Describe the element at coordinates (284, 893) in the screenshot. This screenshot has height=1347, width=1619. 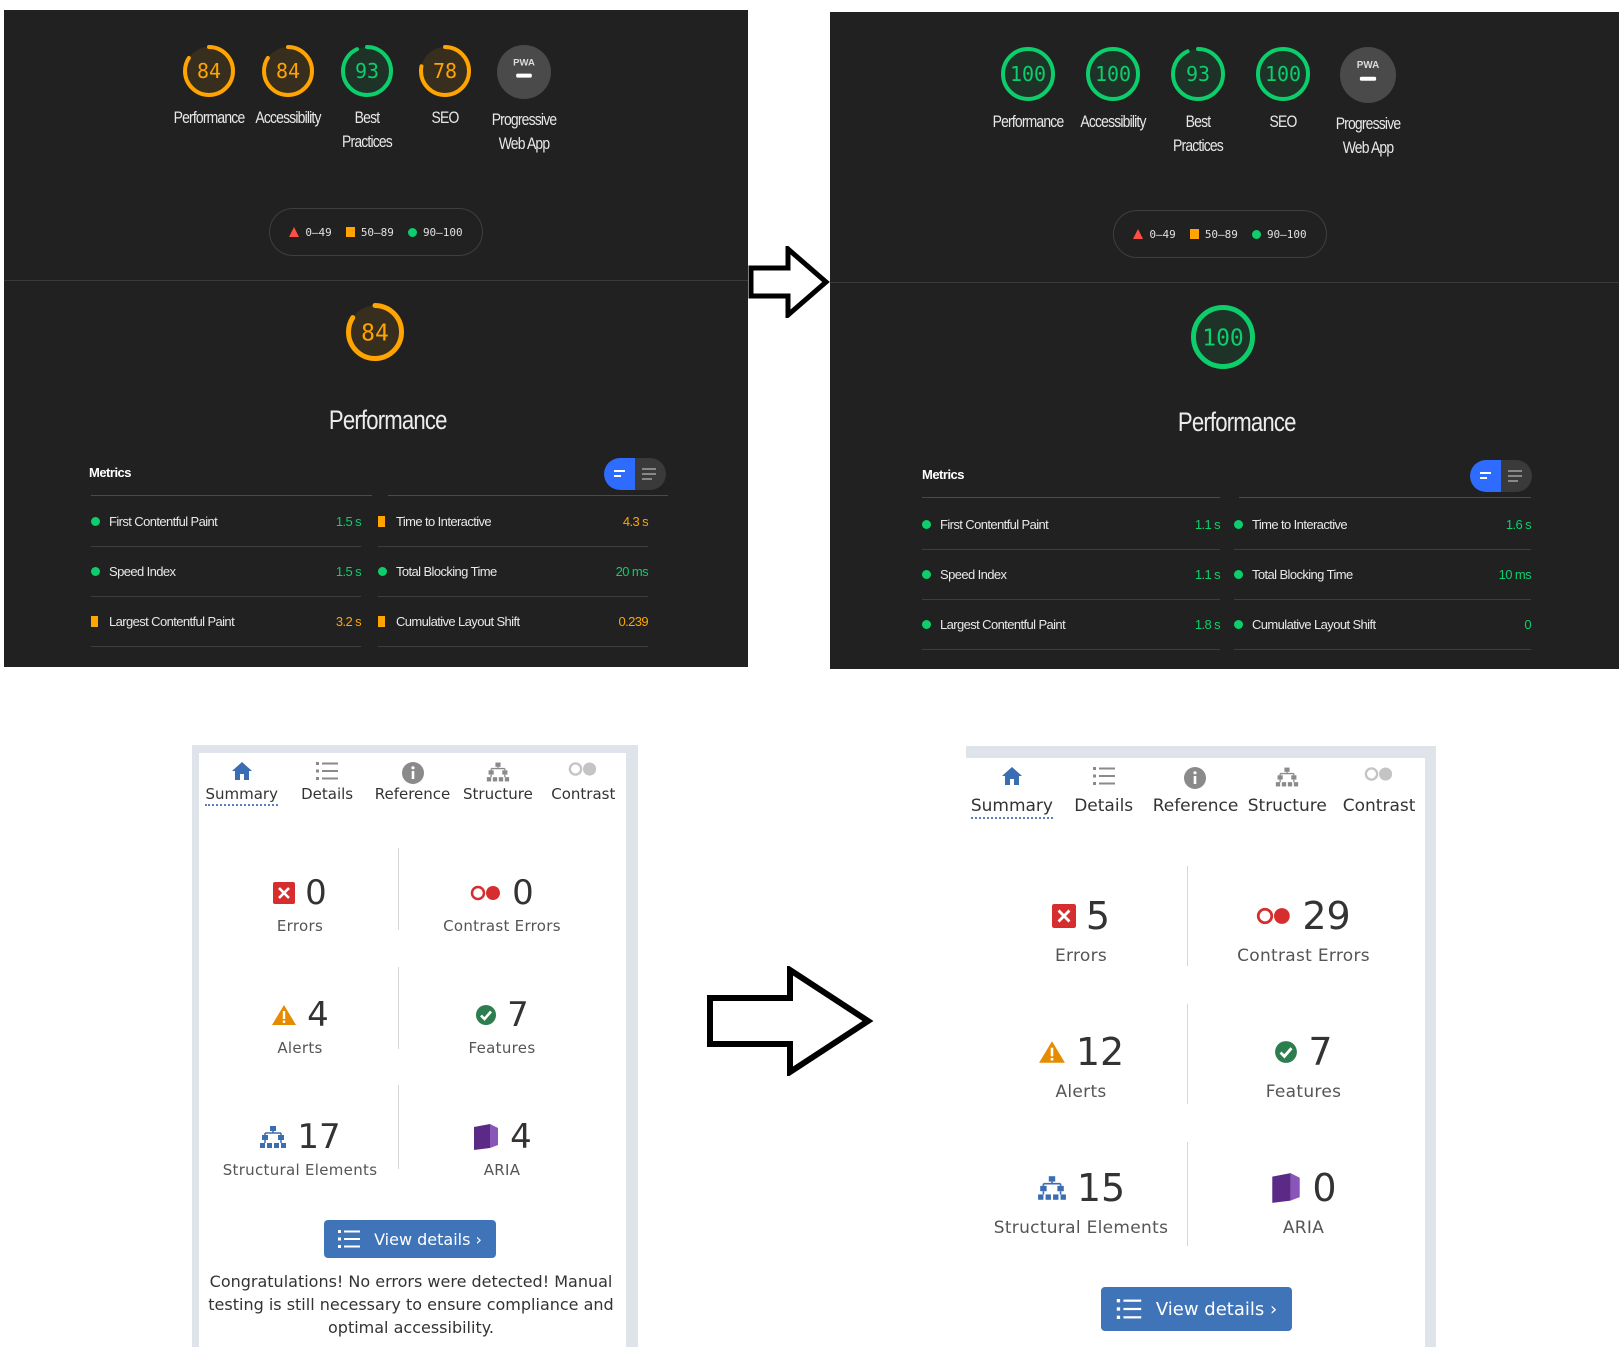
I see `error-icon` at that location.